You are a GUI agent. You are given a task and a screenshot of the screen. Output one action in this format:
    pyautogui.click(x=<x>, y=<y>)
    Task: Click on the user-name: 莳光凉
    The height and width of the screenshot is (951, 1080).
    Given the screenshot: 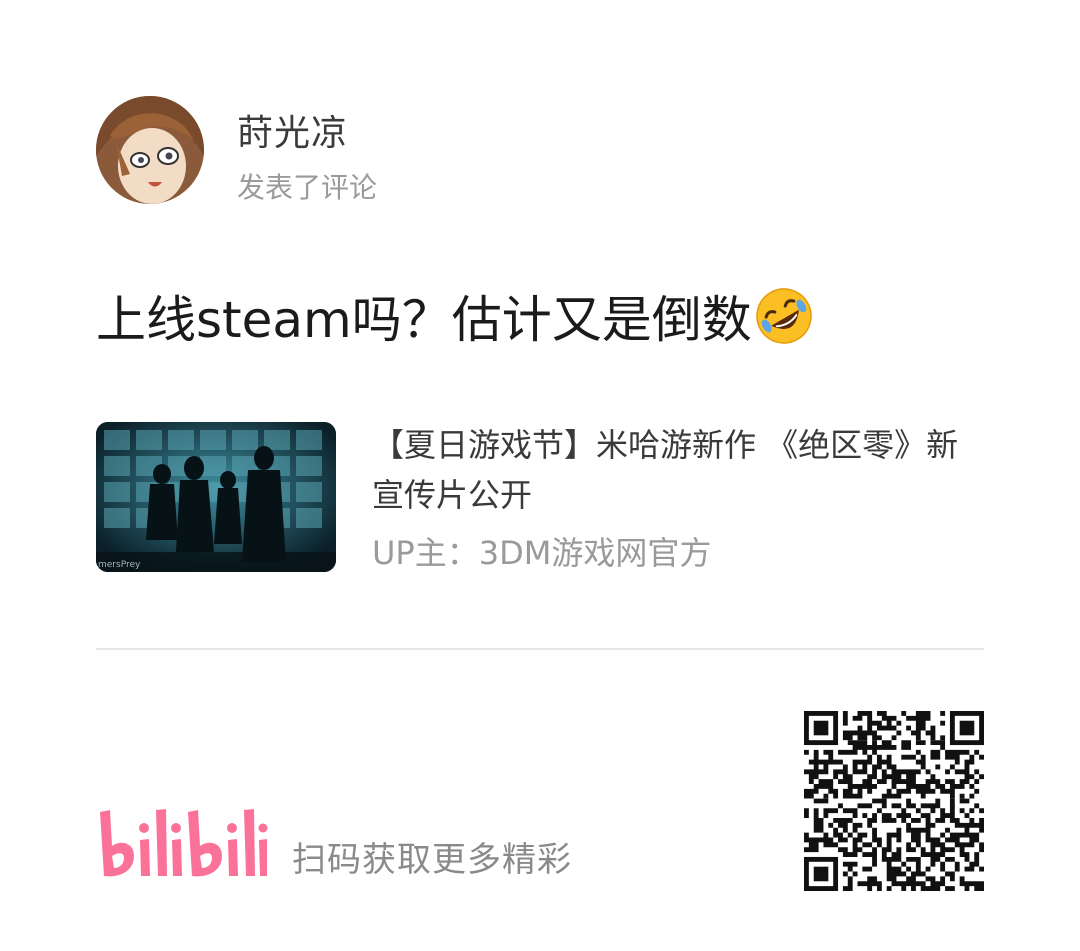 What is the action you would take?
    pyautogui.click(x=292, y=130)
    